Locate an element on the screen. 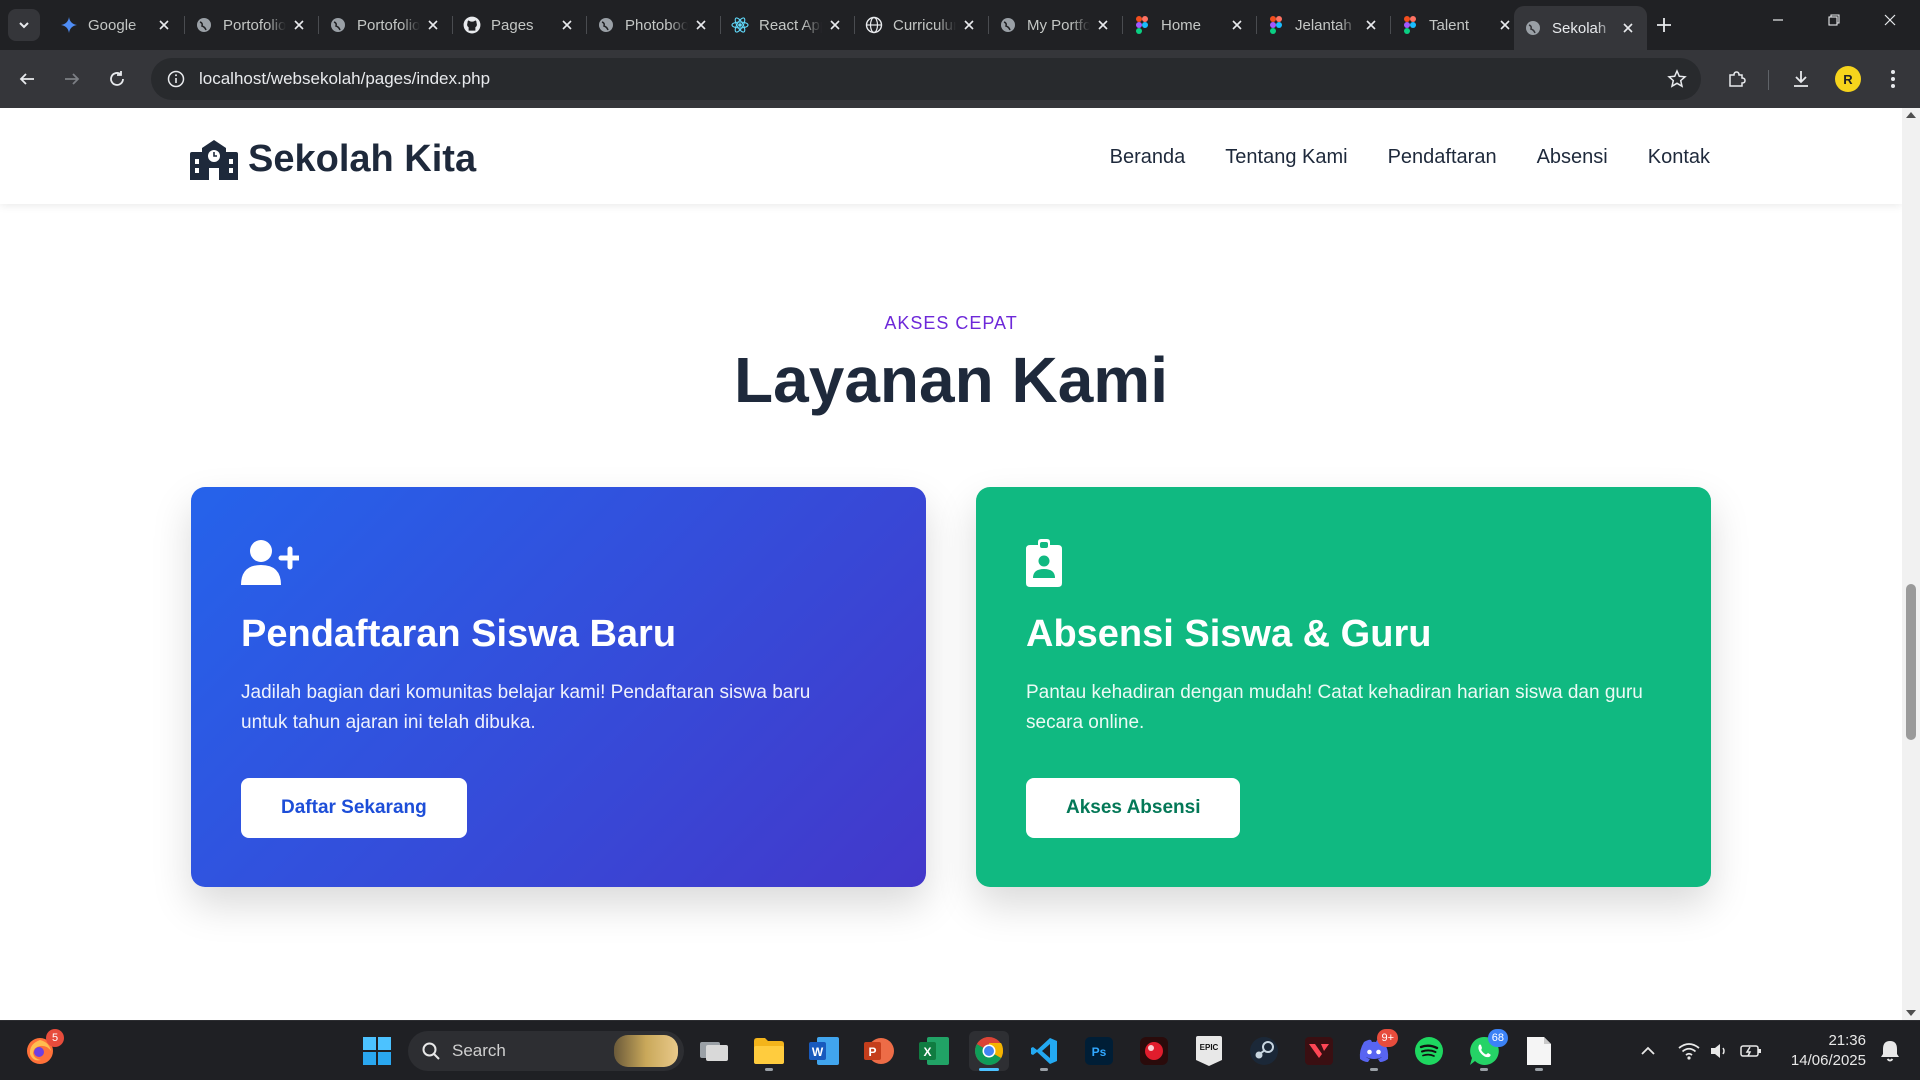 This screenshot has width=1920, height=1080. profile-avatar: R is located at coordinates (1848, 79).